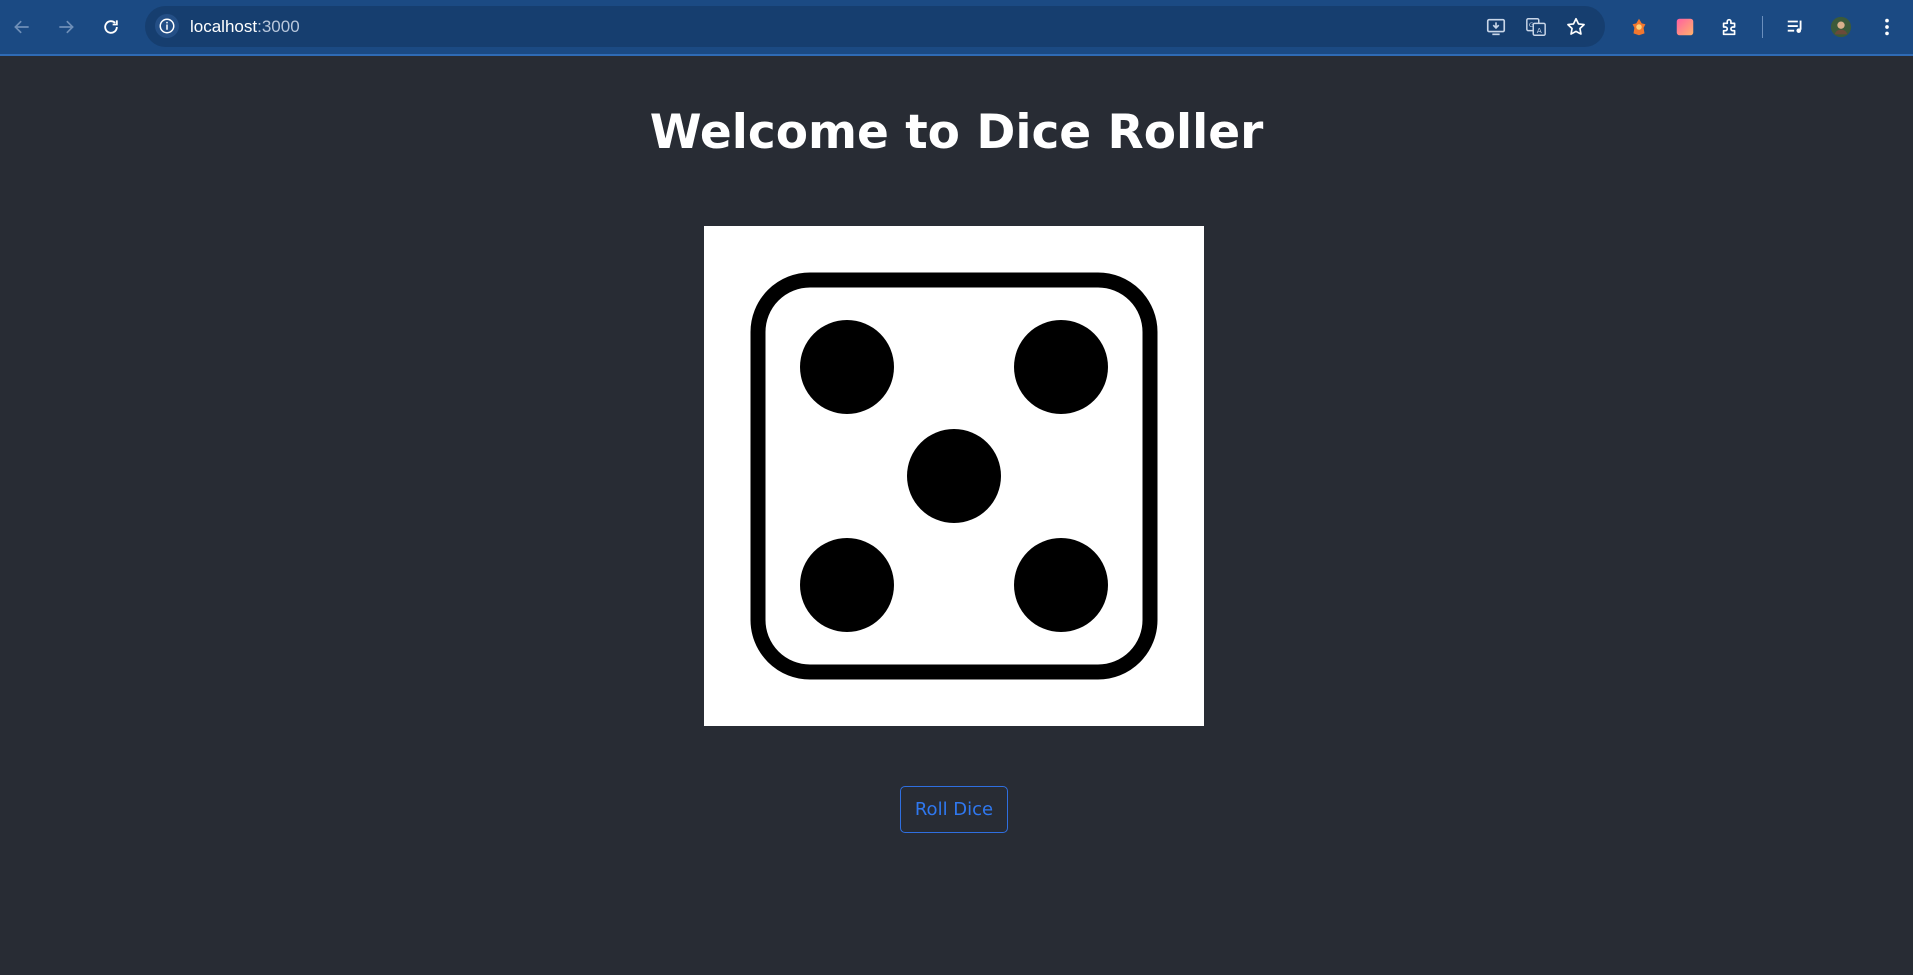 Image resolution: width=1913 pixels, height=975 pixels. I want to click on extension-gradient-button, so click(1685, 27).